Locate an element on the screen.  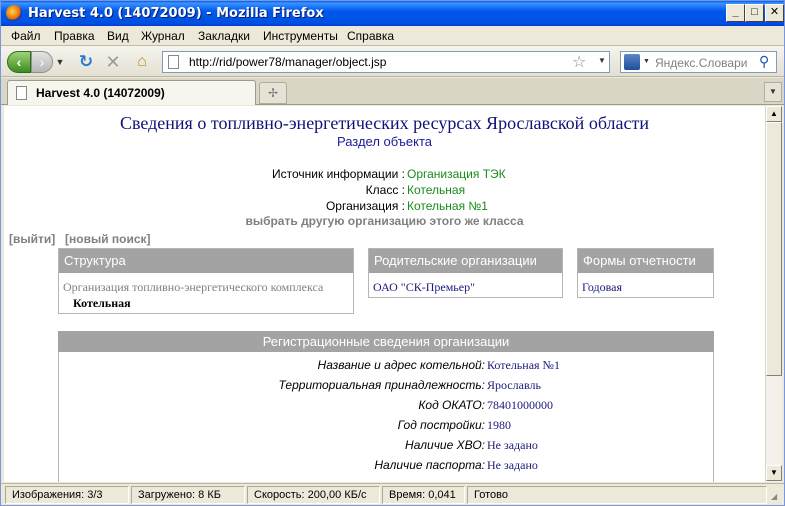
vertical-scrollbar: ▲ ▼ is located at coordinates (773, 294).